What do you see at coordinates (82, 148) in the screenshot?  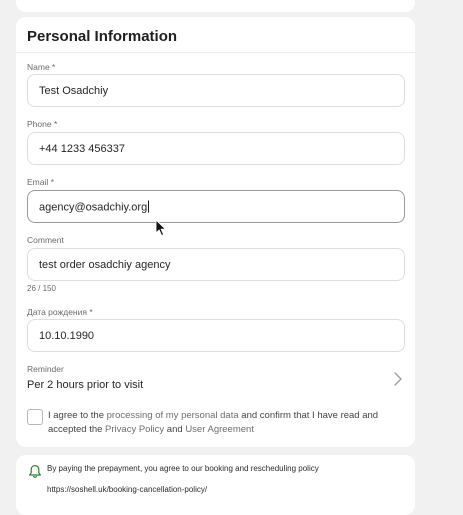 I see `phone-value: +44 1233 456337` at bounding box center [82, 148].